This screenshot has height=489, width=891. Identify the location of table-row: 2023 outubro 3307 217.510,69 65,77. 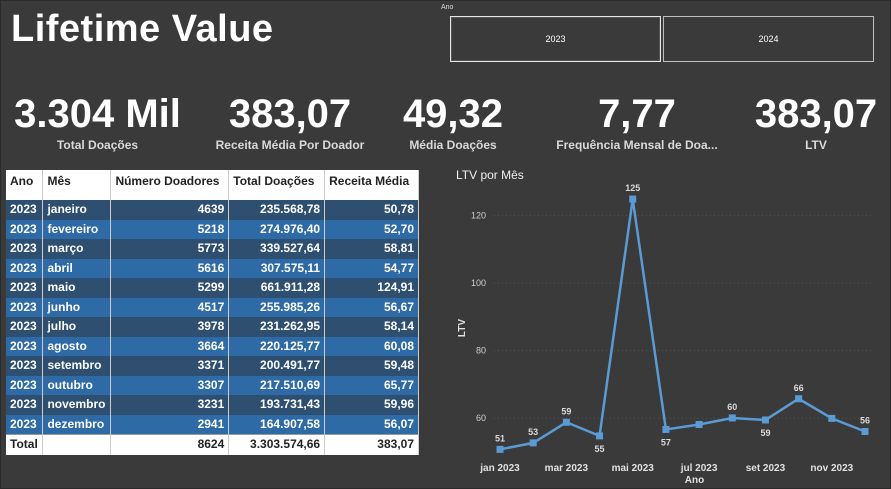
(212, 385).